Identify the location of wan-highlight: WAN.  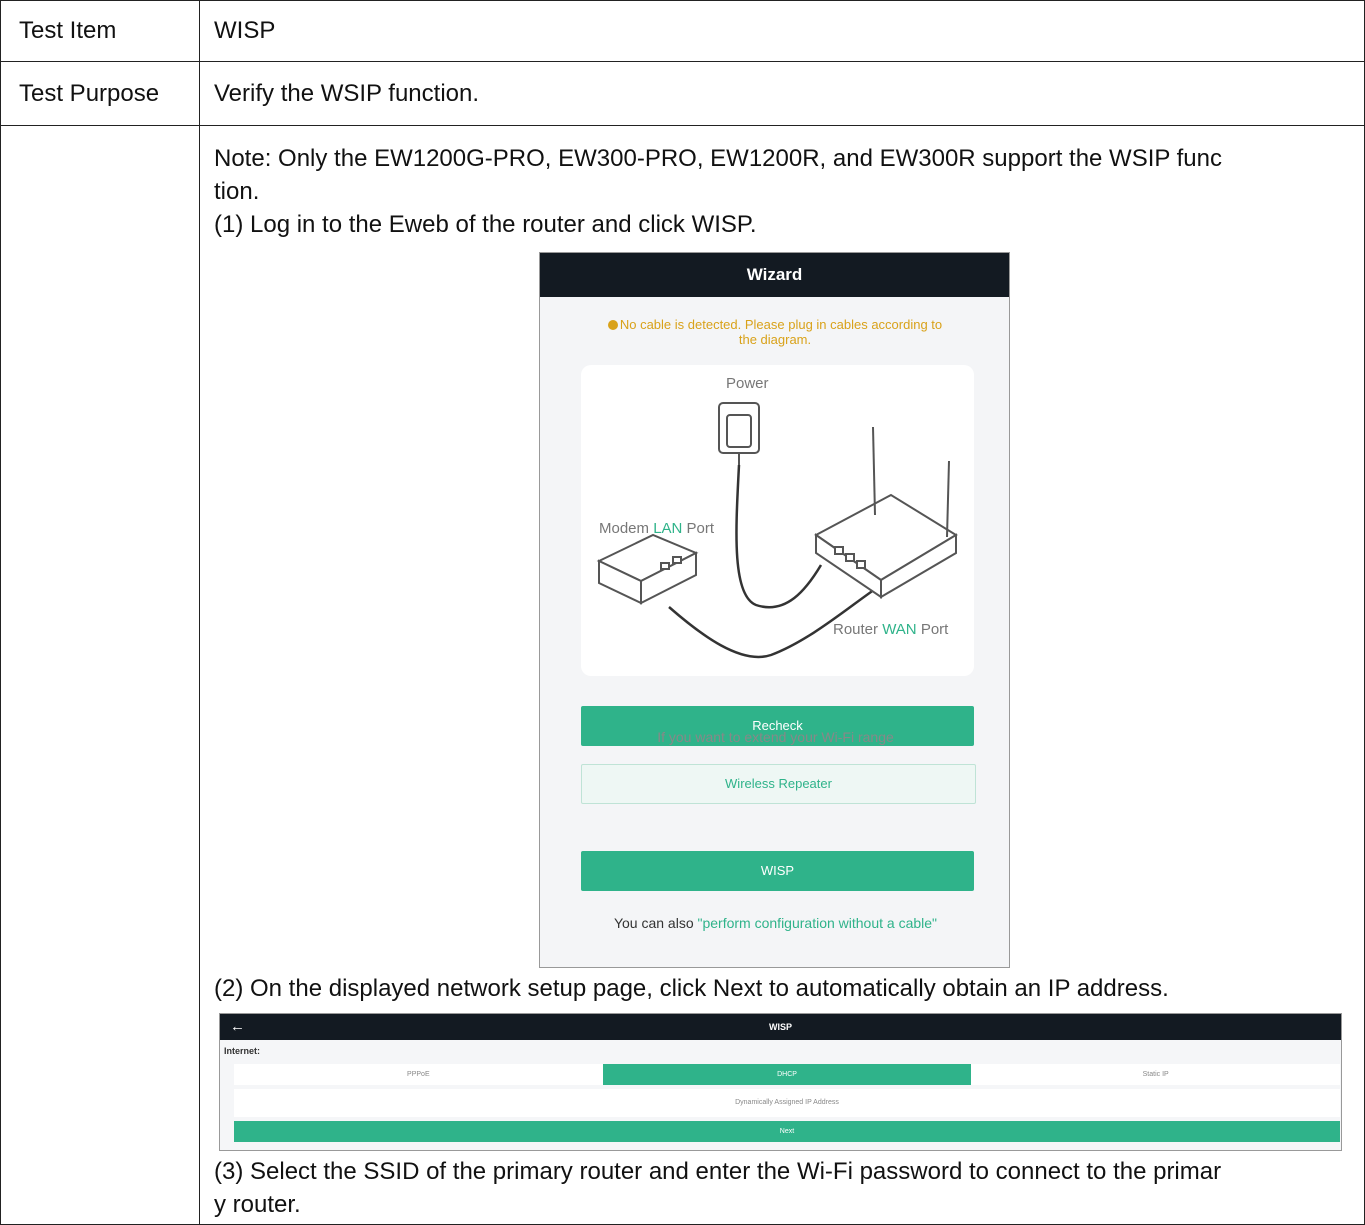
(899, 629).